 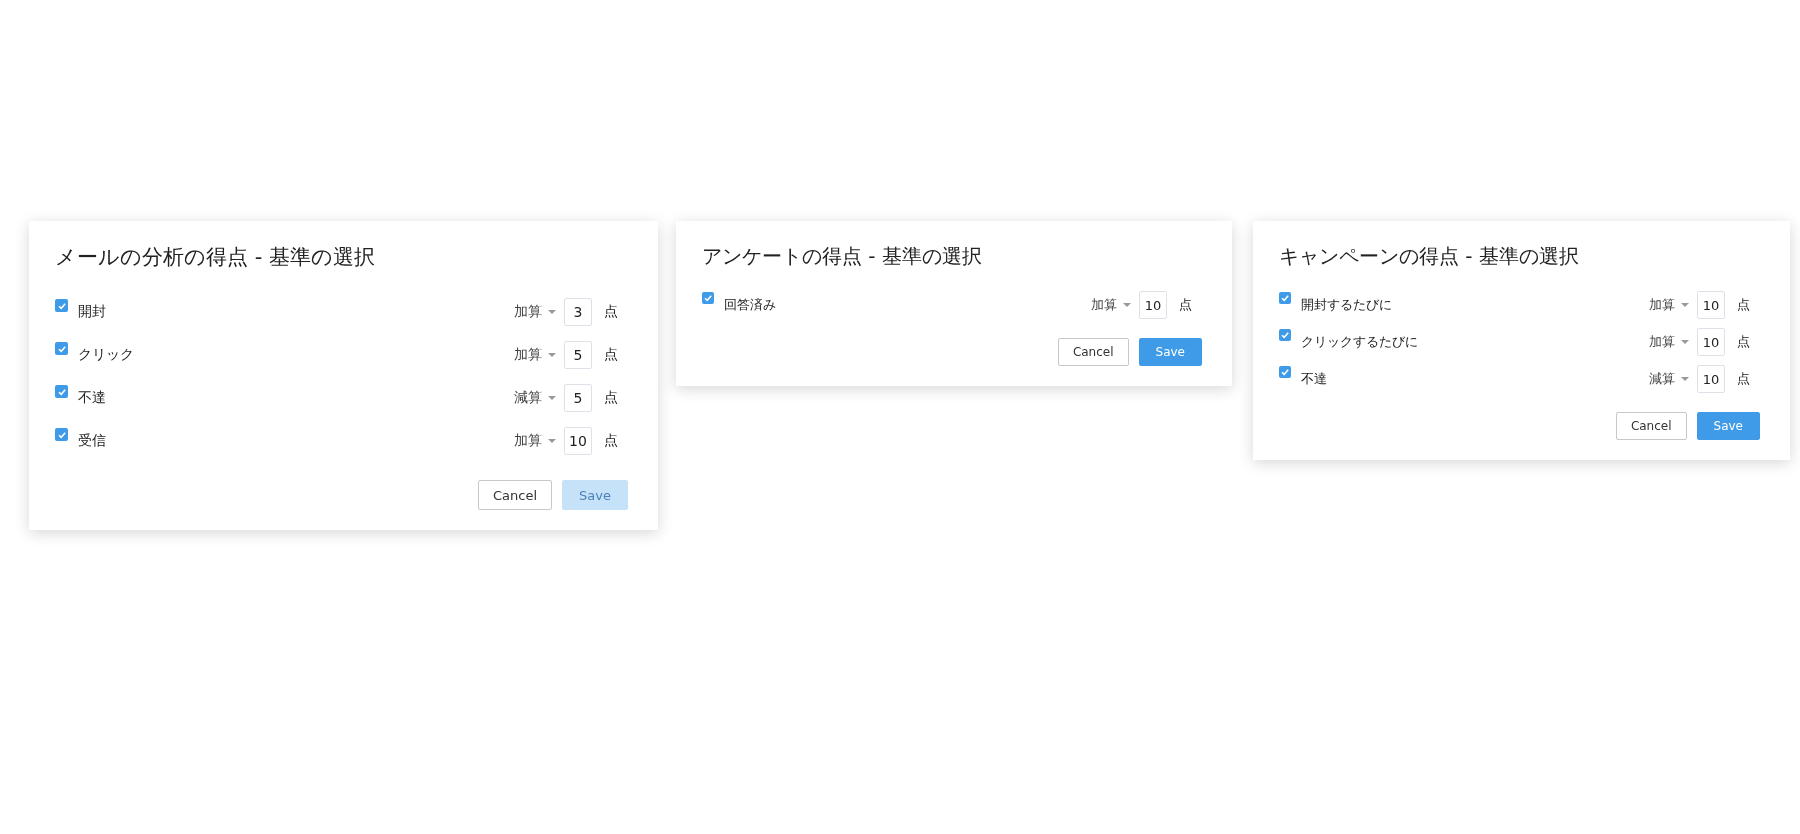 What do you see at coordinates (1360, 342) in the screenshot?
I see `criterion-label: クリックするたびに` at bounding box center [1360, 342].